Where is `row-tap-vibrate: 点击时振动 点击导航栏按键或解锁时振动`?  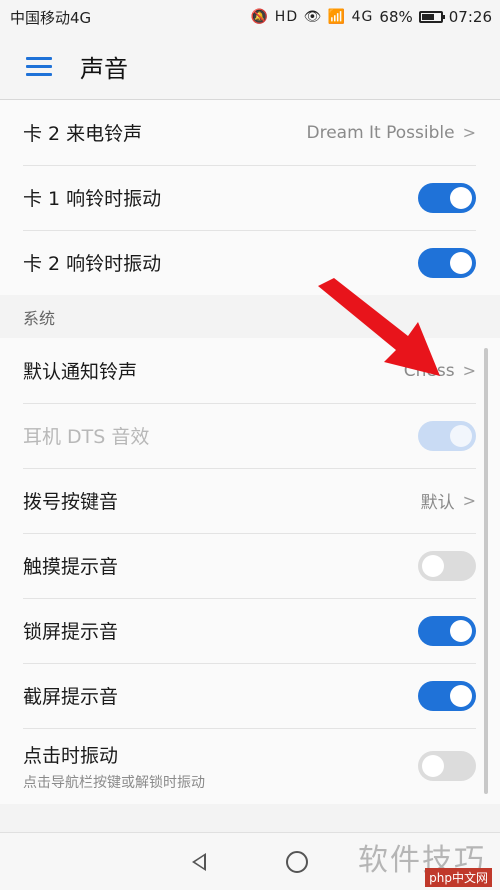
row-tap-vibrate: 点击时振动 点击导航栏按键或解锁时振动 is located at coordinates (250, 766).